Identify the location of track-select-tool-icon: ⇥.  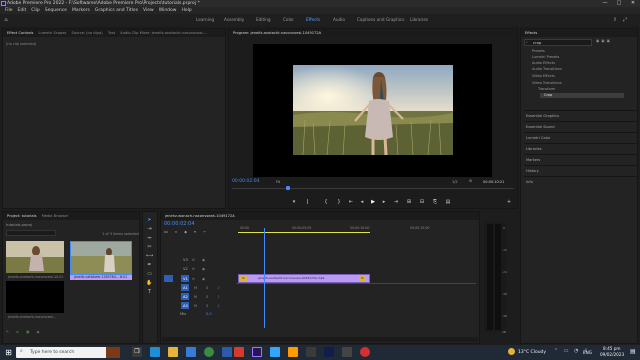
(149, 229).